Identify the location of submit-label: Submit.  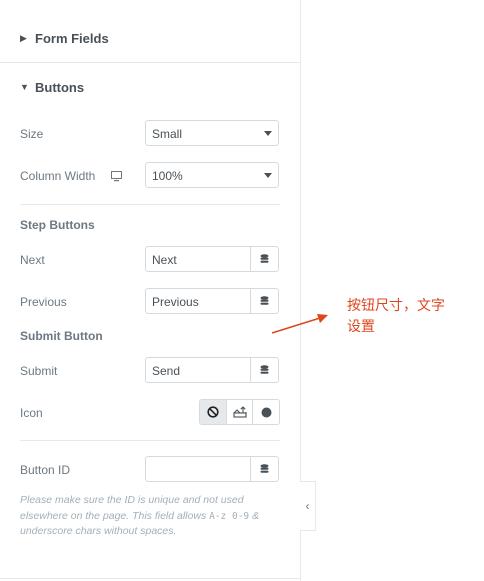
(39, 371).